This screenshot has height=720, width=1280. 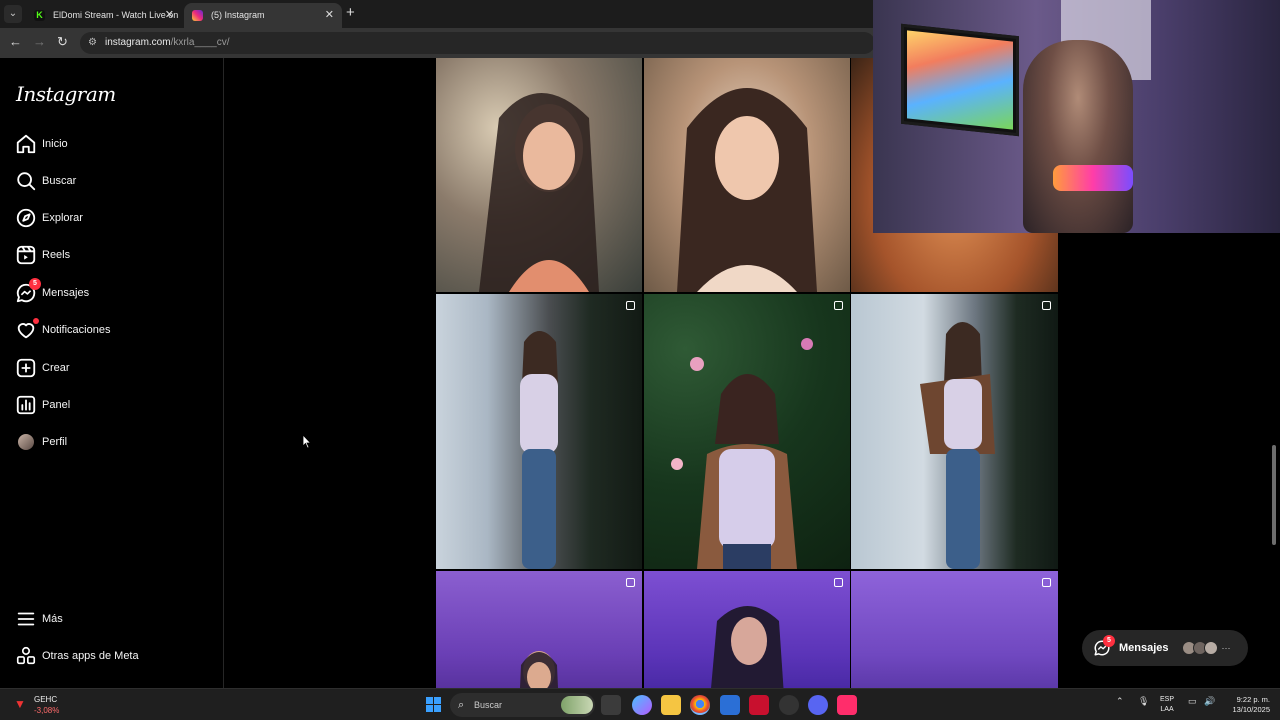 What do you see at coordinates (730, 705) in the screenshot?
I see `store-icon` at bounding box center [730, 705].